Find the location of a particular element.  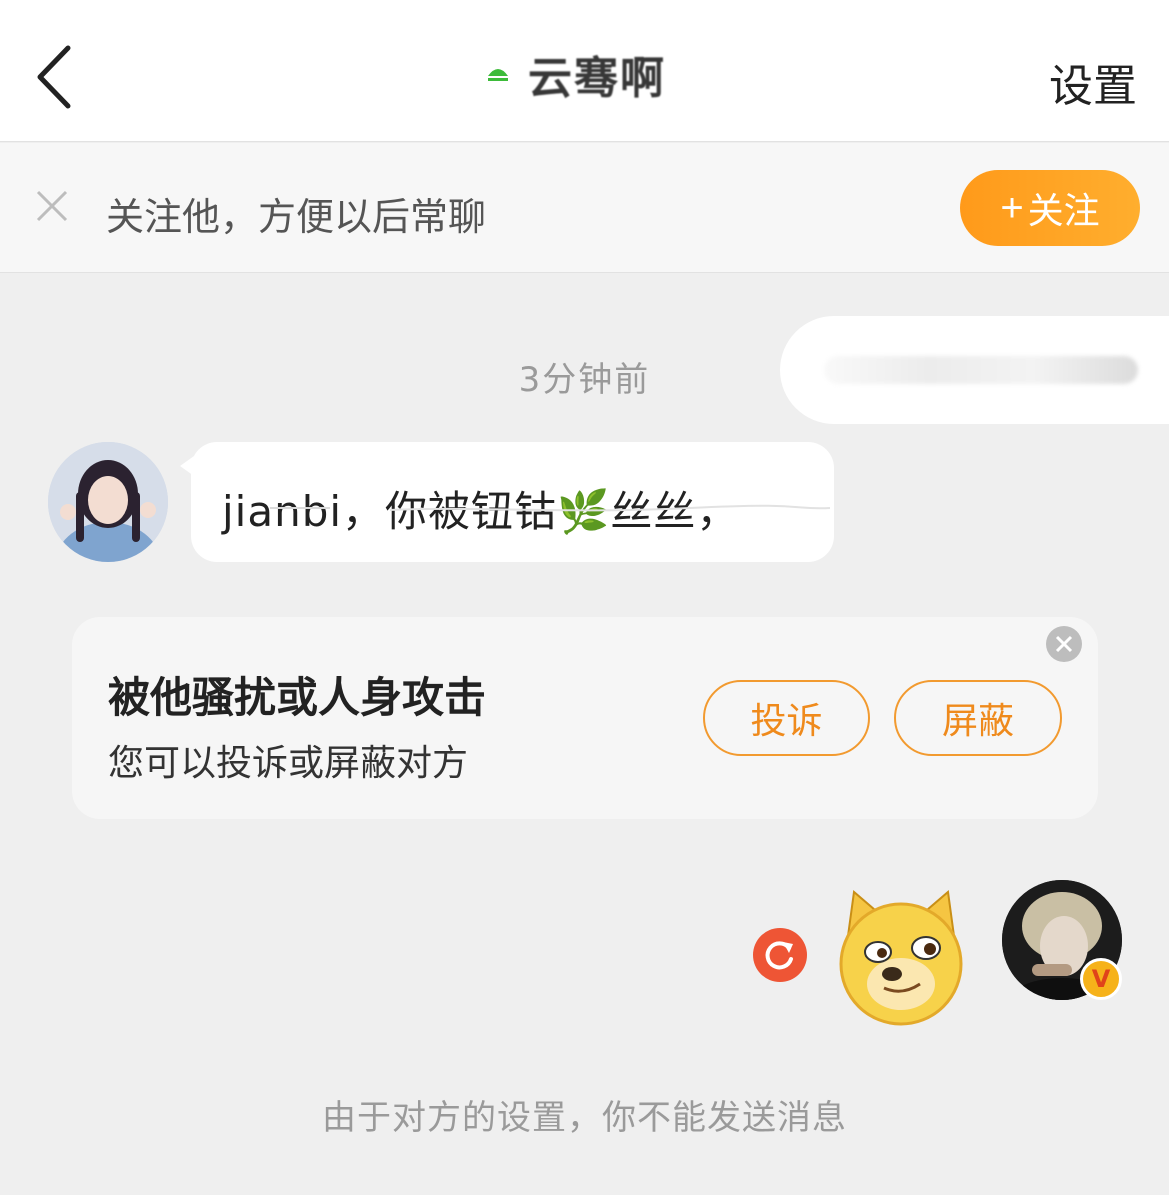

follow-button: + 关注 is located at coordinates (1050, 208).